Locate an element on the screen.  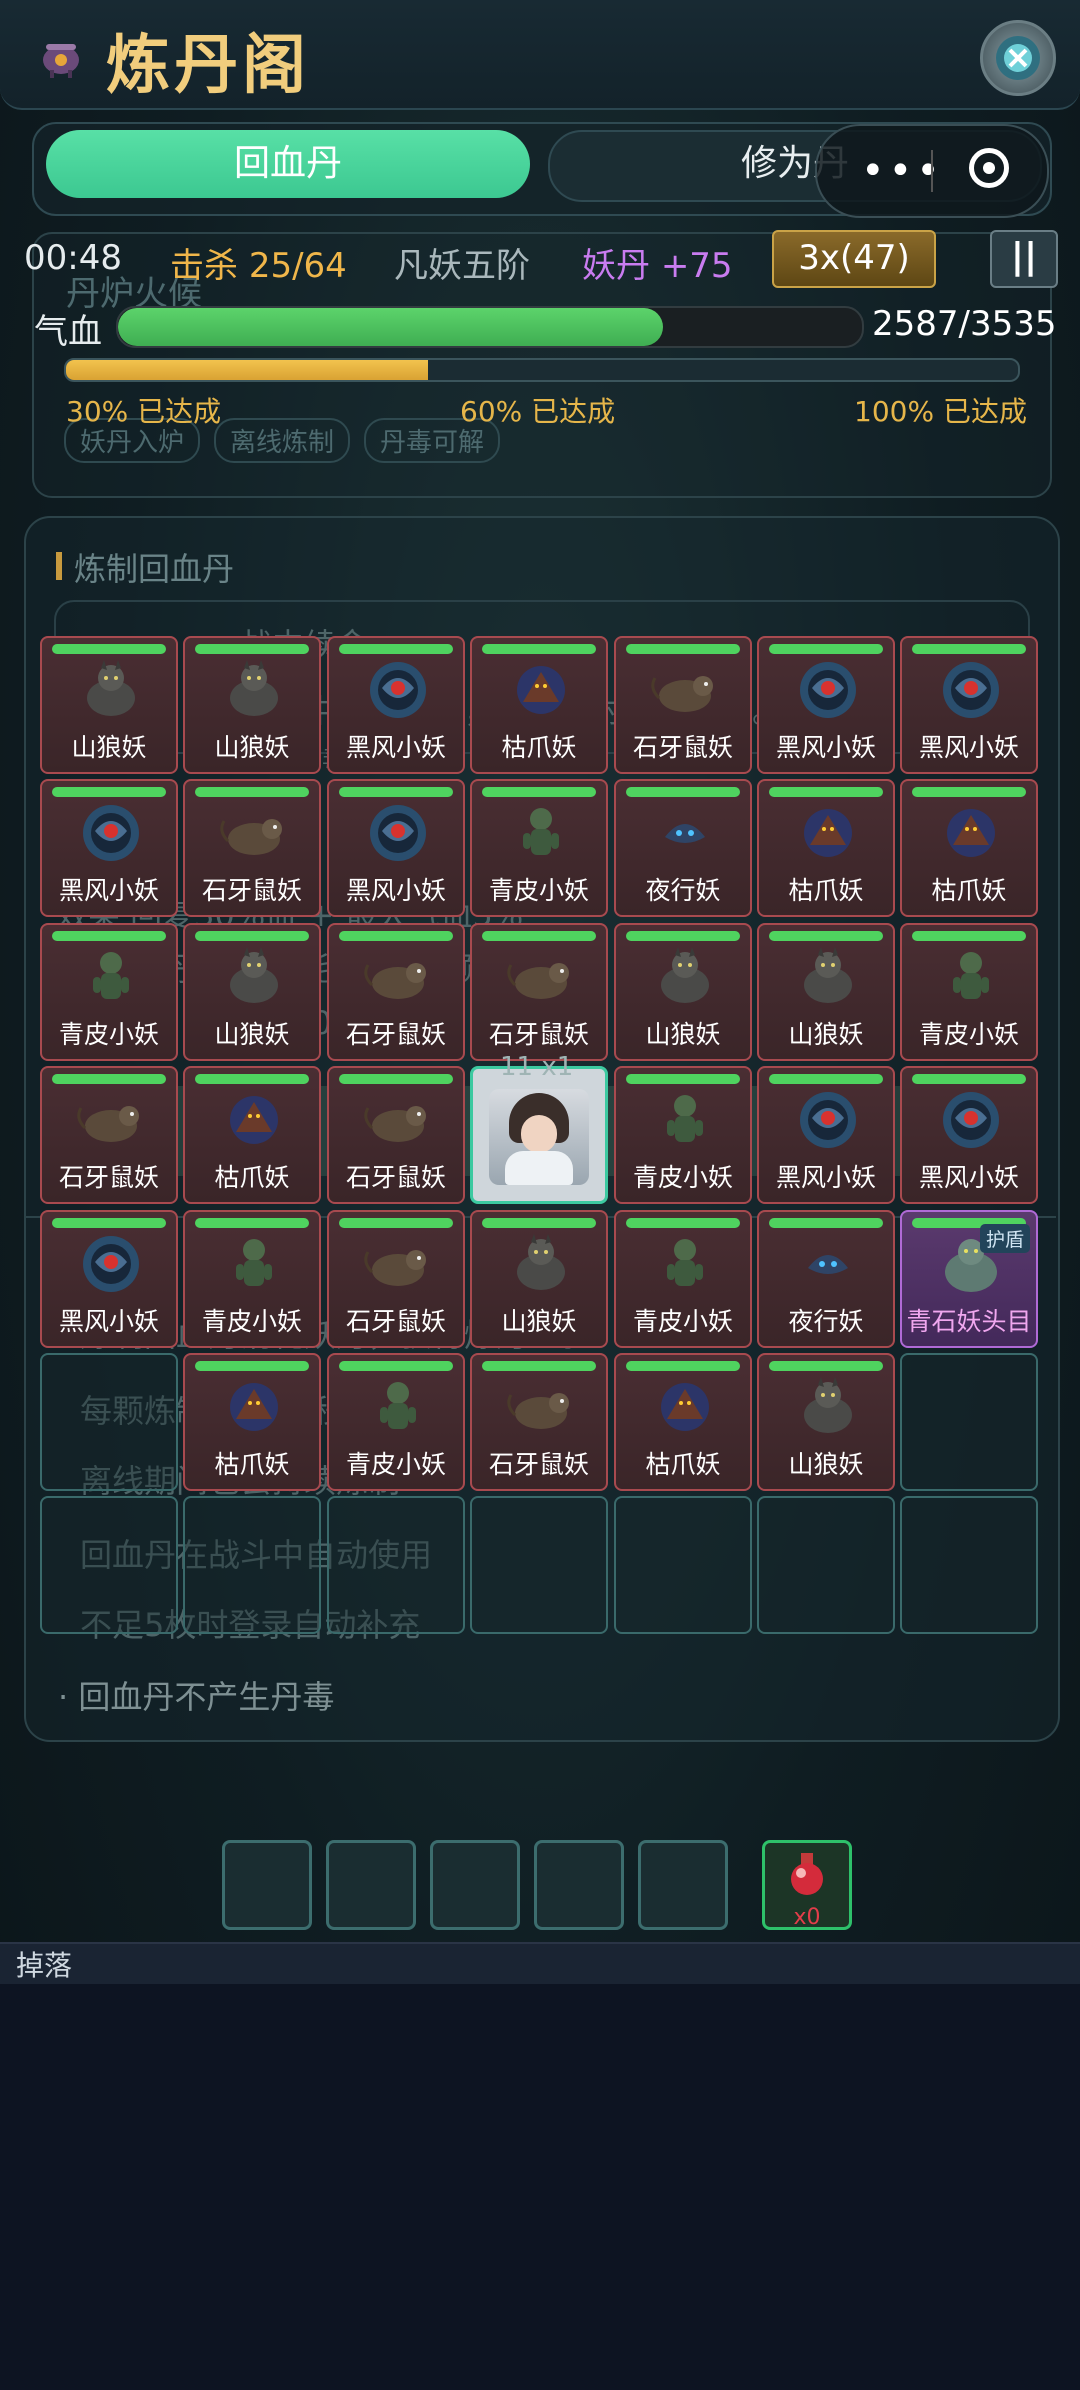
mini-program-capsule: ••• is located at coordinates (932, 171).